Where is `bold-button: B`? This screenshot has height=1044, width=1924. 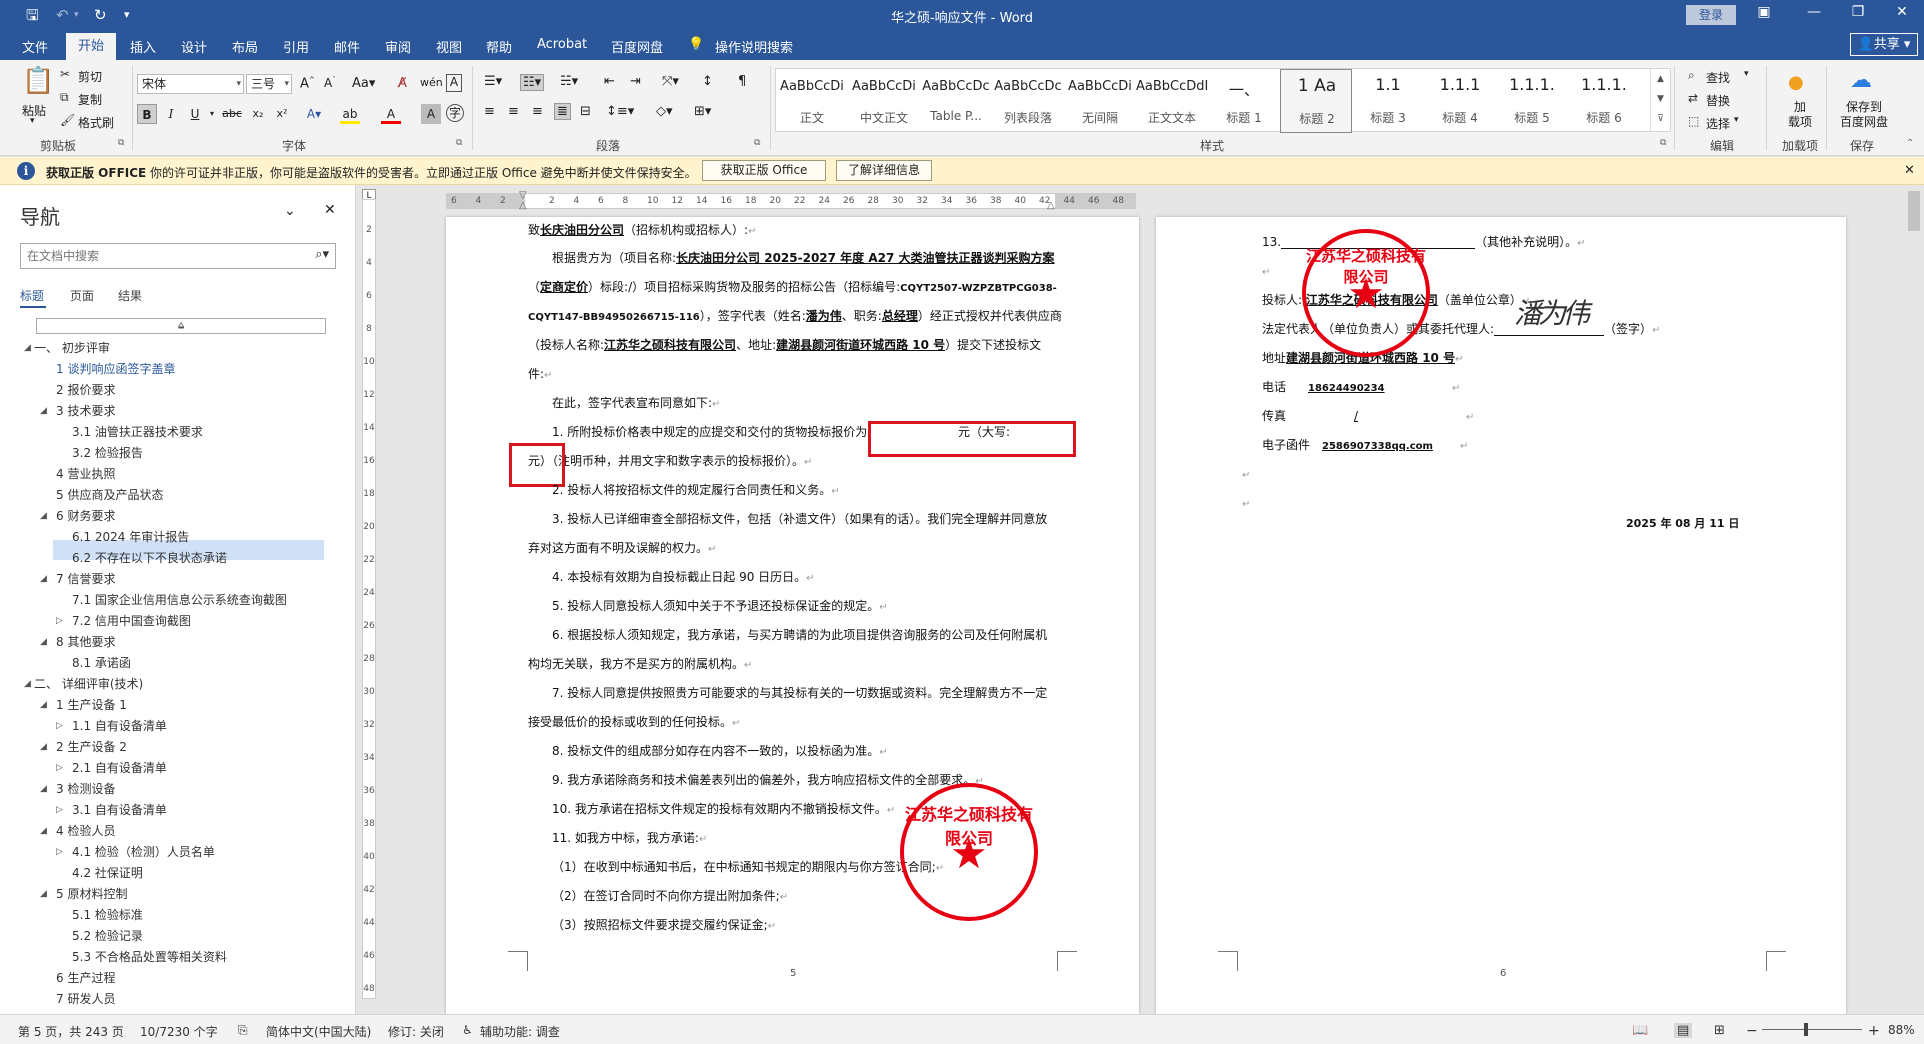
bold-button: B is located at coordinates (147, 114).